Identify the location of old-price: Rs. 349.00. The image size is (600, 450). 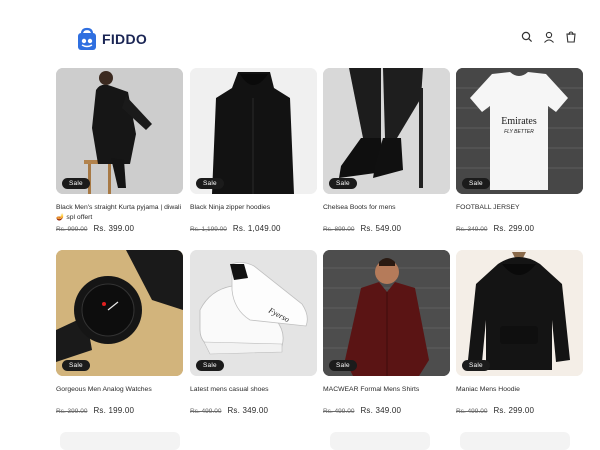
(472, 229).